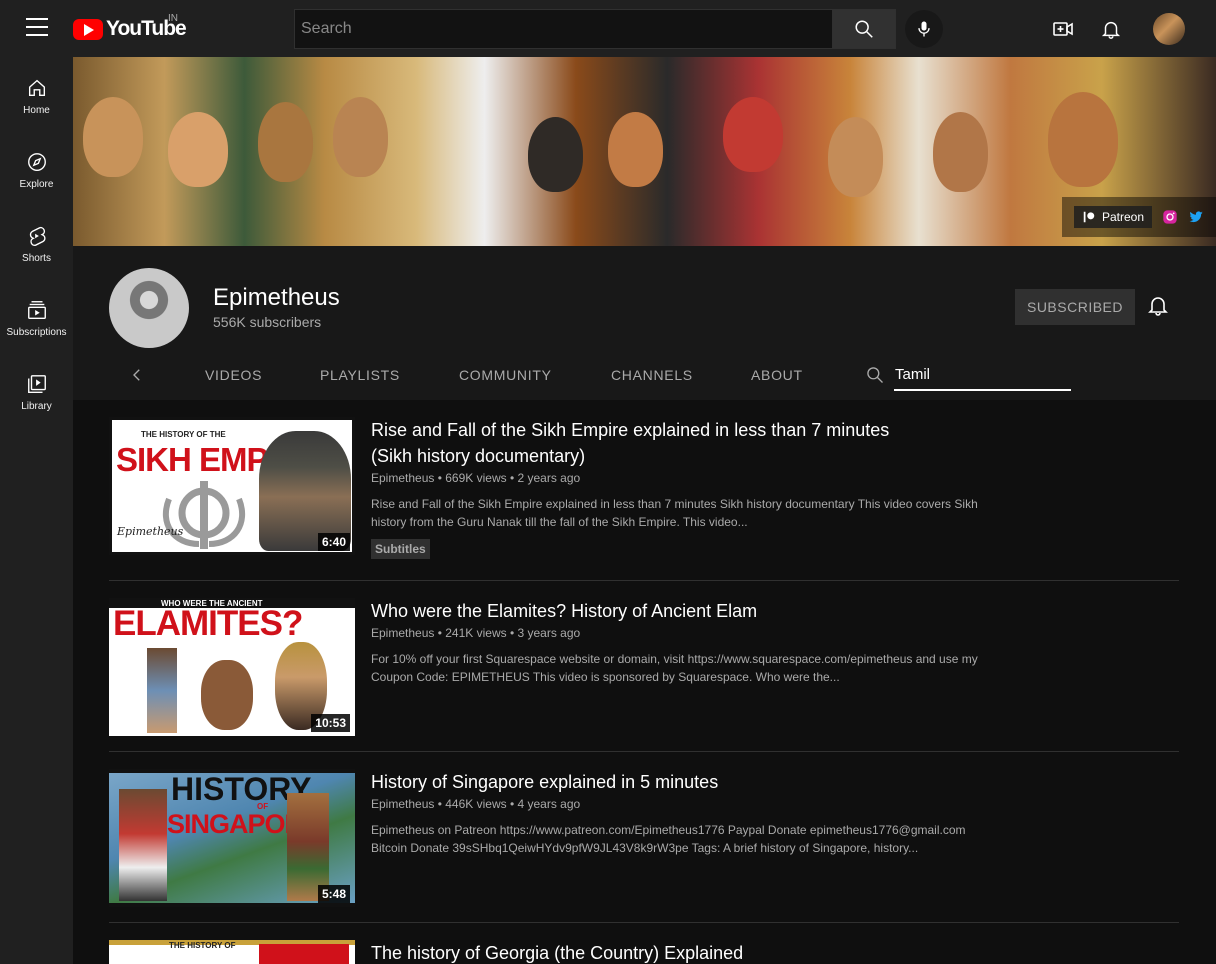 The width and height of the screenshot is (1216, 964). What do you see at coordinates (202, 945) in the screenshot?
I see `thumbnail-caption: THE HISTORY OF` at bounding box center [202, 945].